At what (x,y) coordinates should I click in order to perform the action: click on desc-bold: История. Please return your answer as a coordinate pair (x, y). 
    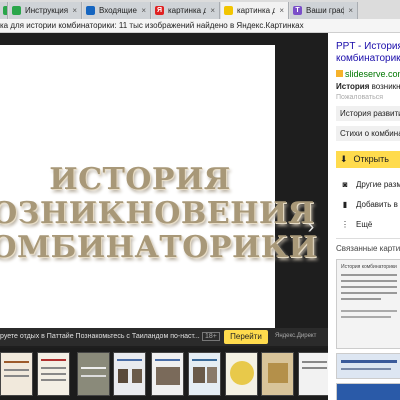
    Looking at the image, I should click on (353, 86).